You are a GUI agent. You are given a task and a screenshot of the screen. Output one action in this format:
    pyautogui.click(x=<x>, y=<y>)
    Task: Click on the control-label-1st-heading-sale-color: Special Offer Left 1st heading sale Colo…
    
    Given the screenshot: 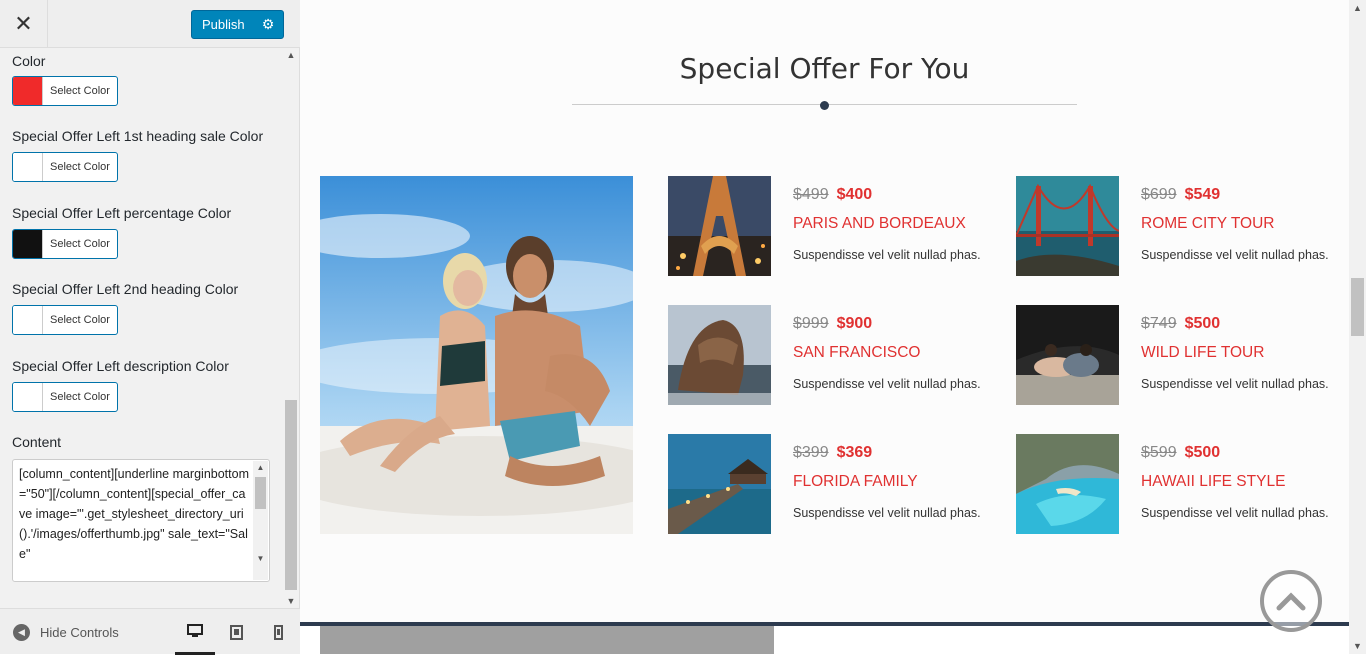 What is the action you would take?
    pyautogui.click(x=138, y=136)
    